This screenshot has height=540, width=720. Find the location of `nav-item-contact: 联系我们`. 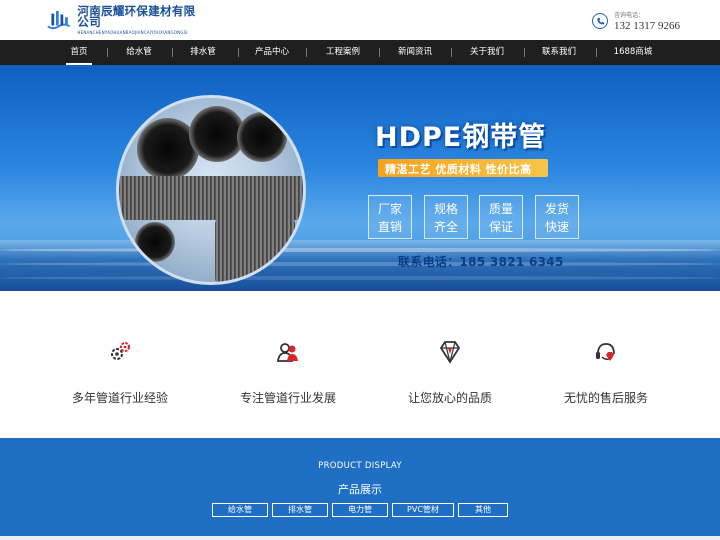

nav-item-contact: 联系我们 is located at coordinates (559, 52).